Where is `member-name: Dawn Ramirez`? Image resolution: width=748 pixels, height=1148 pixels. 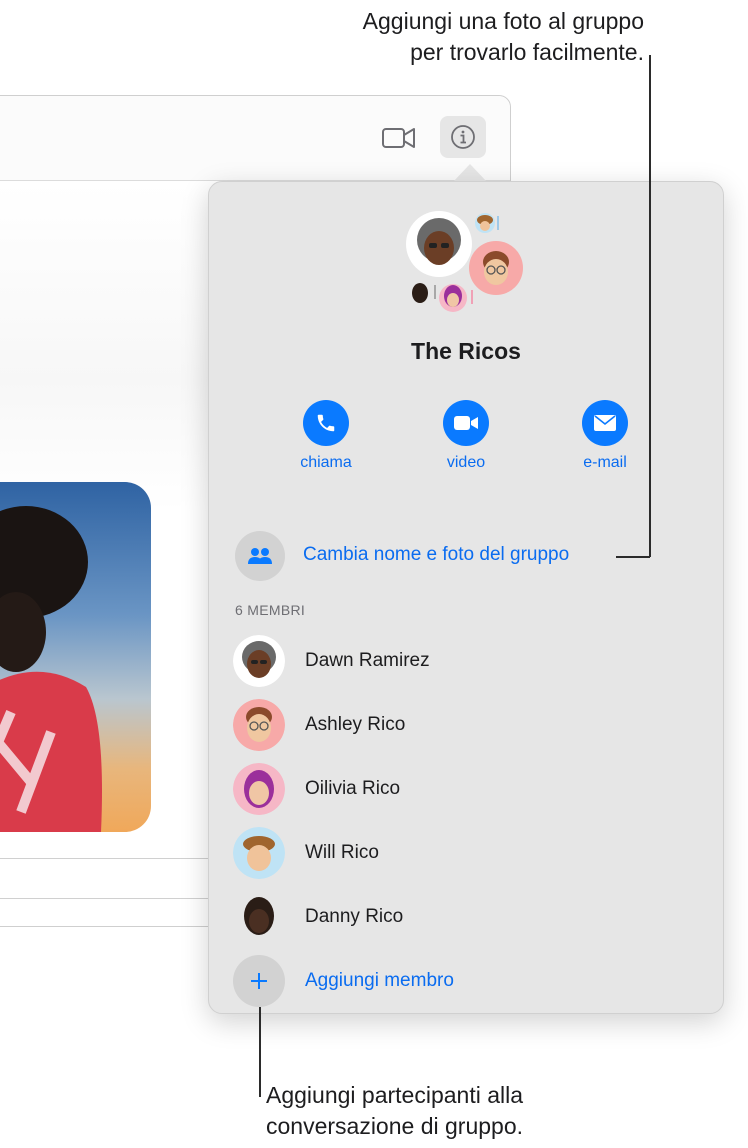 member-name: Dawn Ramirez is located at coordinates (367, 660).